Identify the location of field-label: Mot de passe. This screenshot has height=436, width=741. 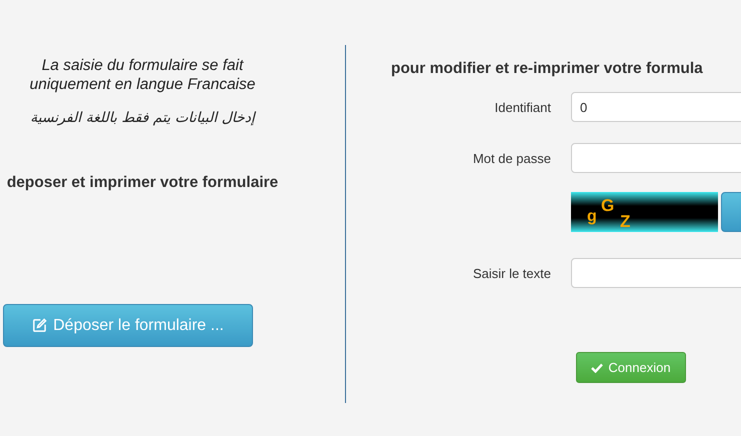
(511, 158).